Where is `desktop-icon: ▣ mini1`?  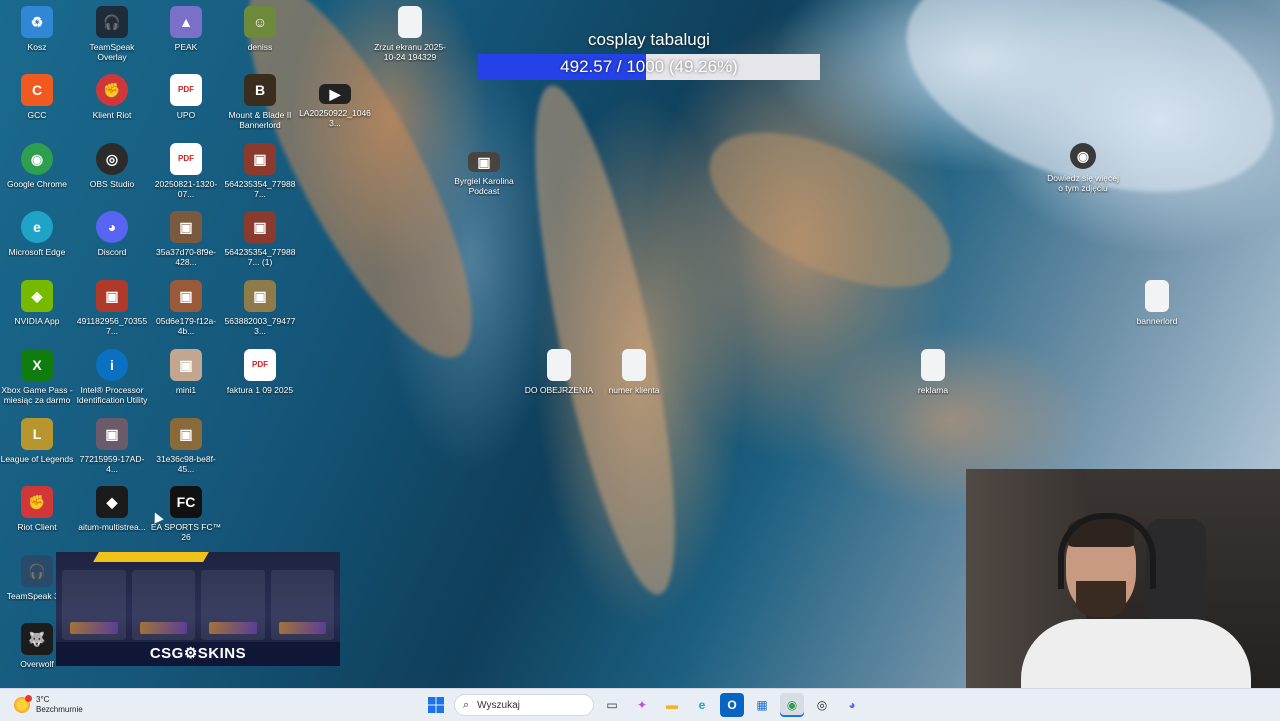
desktop-icon: ▣ mini1 is located at coordinates (186, 372).